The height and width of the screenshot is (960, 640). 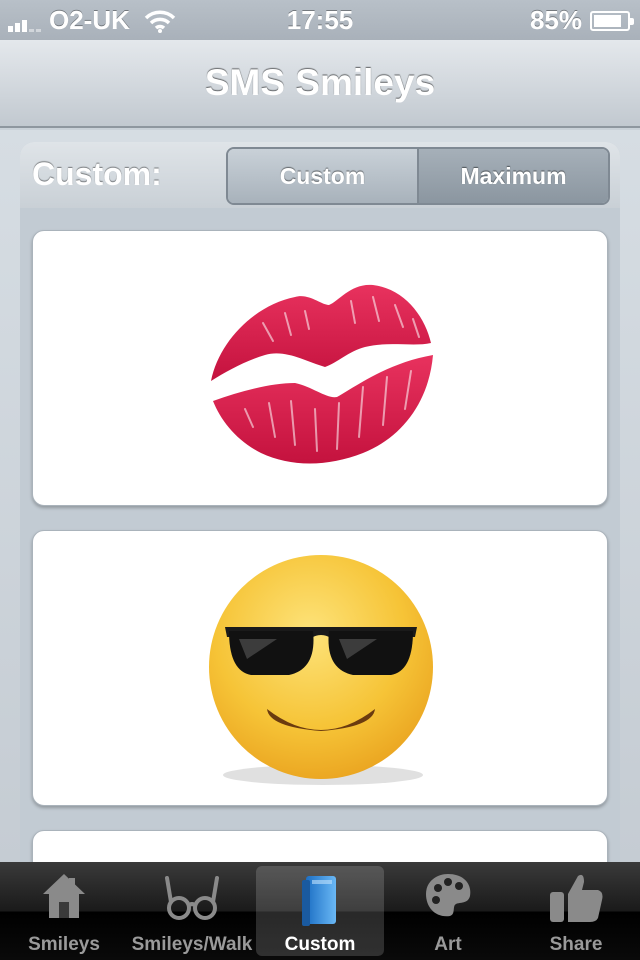 I want to click on navigation-bar: SMS Smileys, so click(x=320, y=84).